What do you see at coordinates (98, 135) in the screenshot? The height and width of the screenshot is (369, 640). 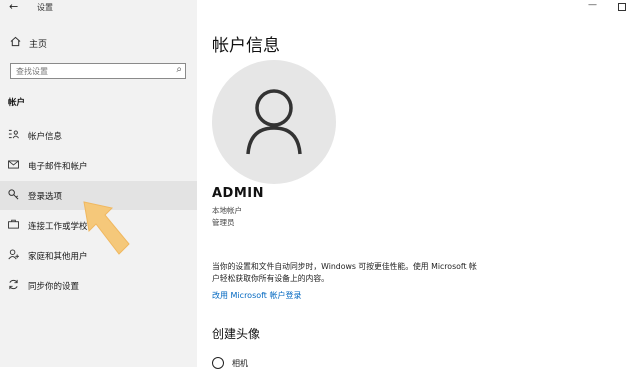 I see `sidebar-item-account-info: 帐户信息` at bounding box center [98, 135].